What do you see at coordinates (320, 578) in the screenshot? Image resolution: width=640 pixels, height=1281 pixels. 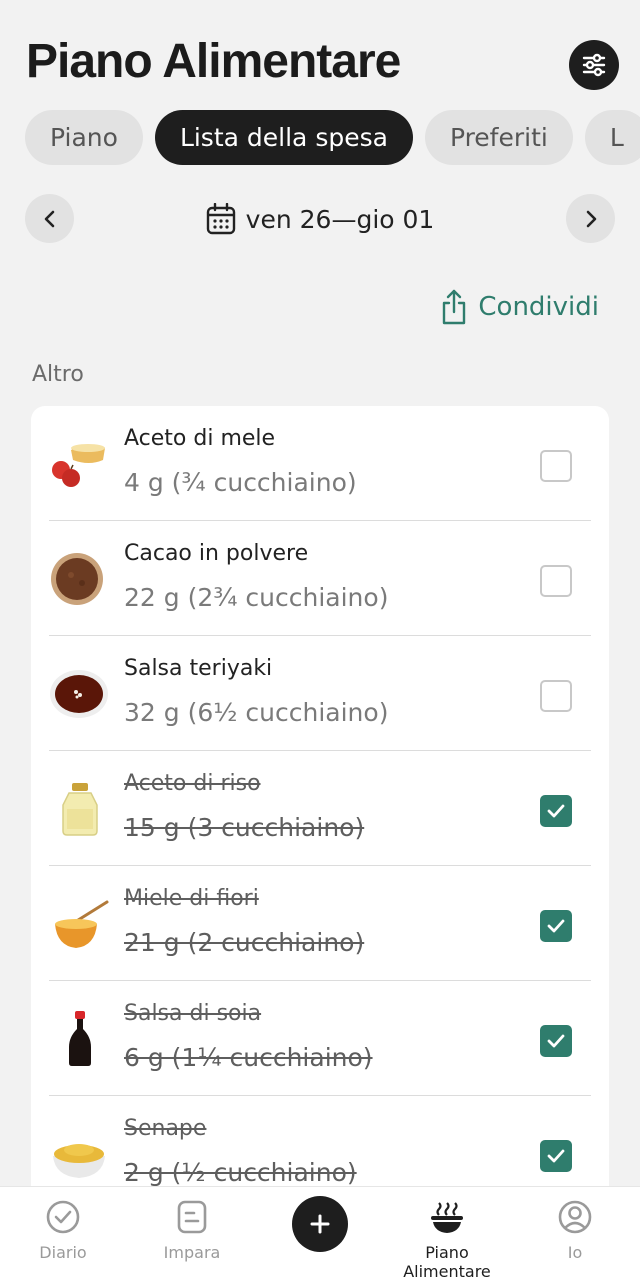 I see `list-item: Cacao in polvere 22 g (2¾ cucchiaino)` at bounding box center [320, 578].